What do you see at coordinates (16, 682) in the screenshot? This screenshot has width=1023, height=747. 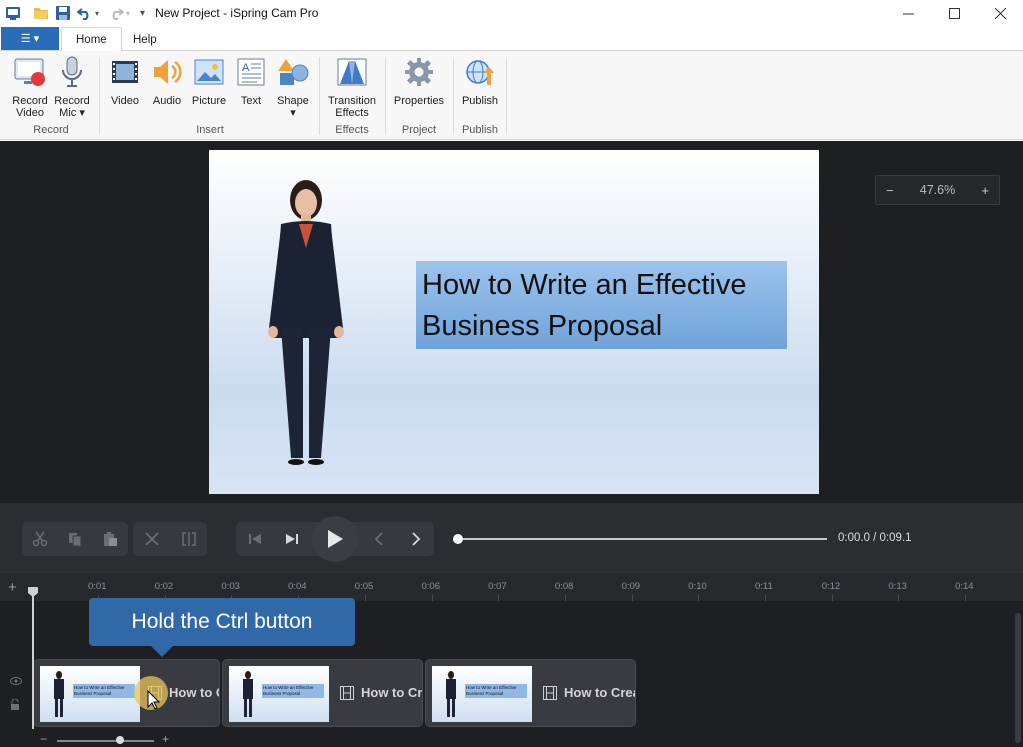 I see `eye-icon` at bounding box center [16, 682].